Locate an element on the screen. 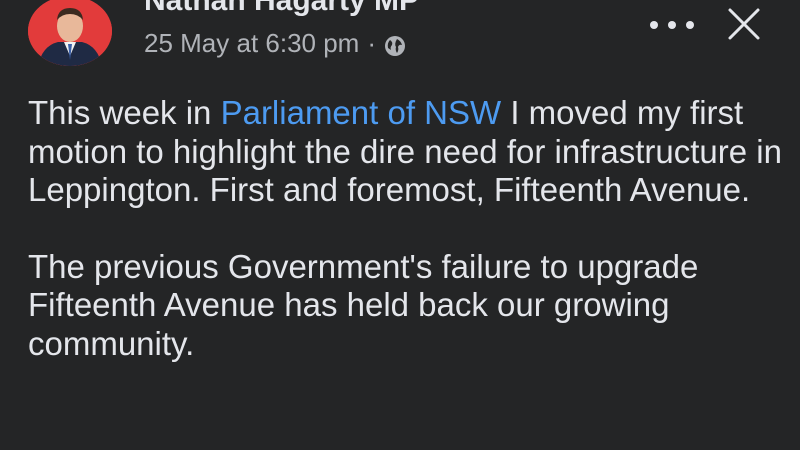  more-options-button is located at coordinates (672, 25).